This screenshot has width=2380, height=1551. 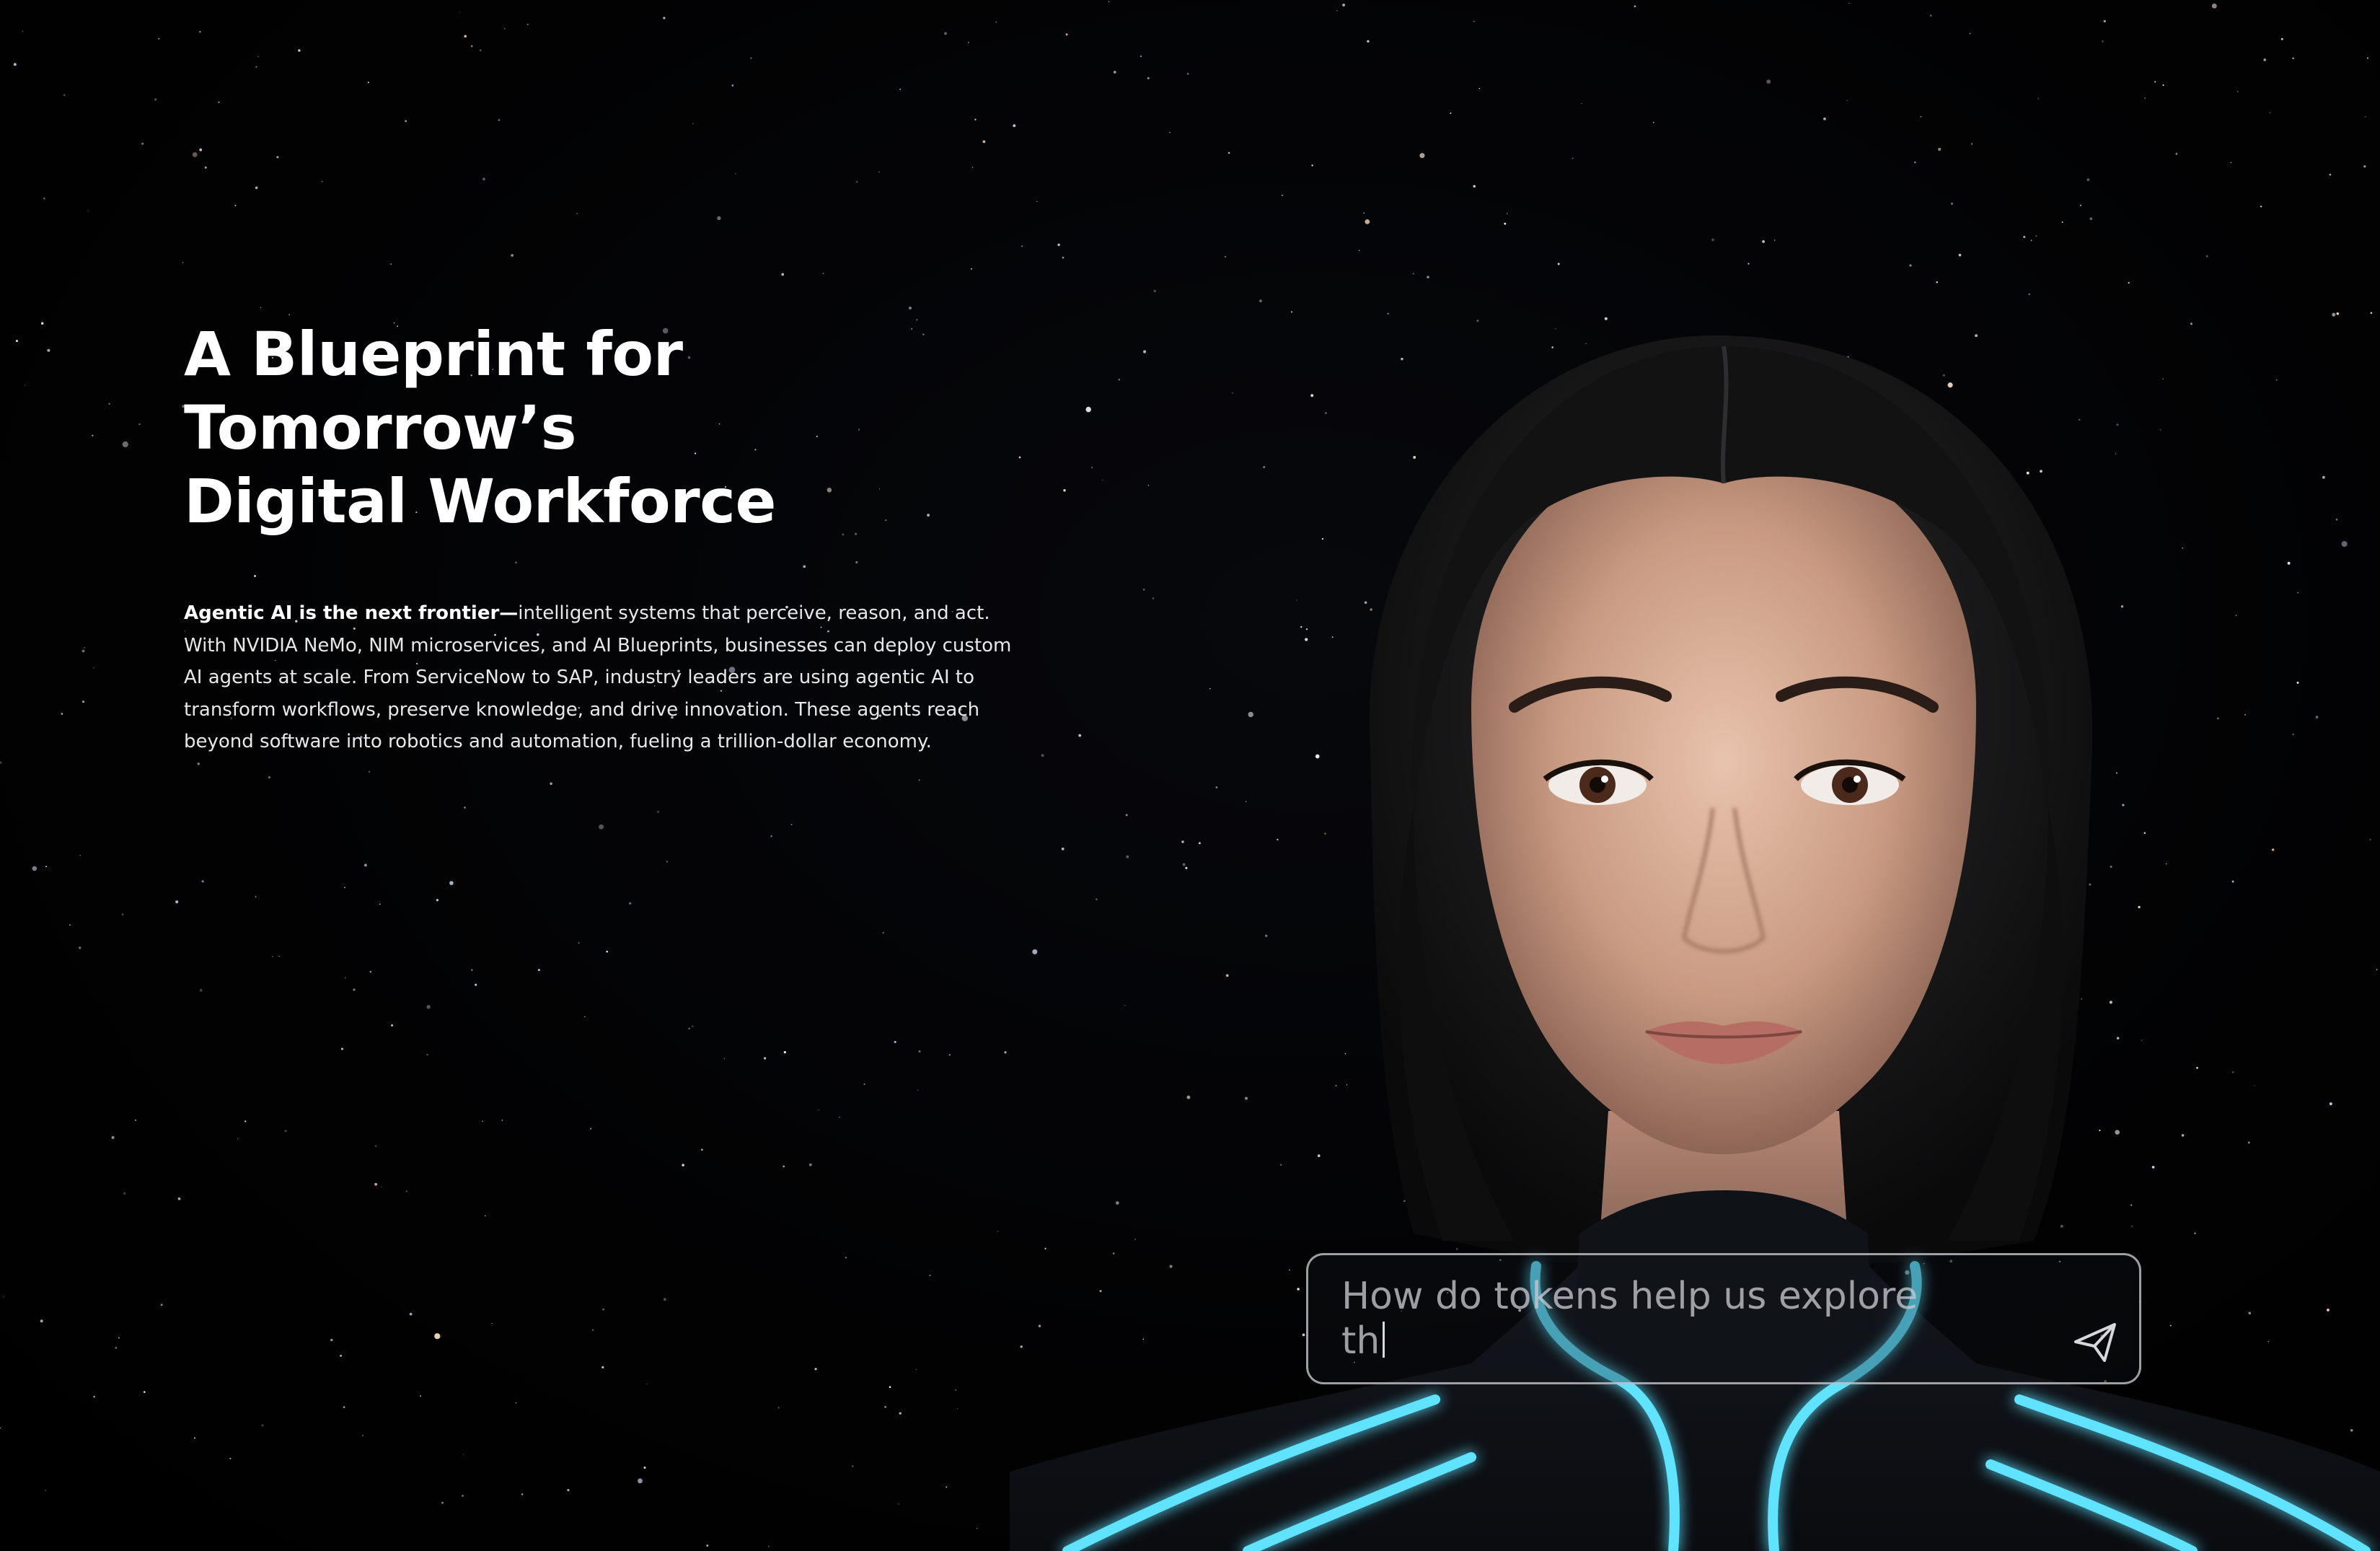 What do you see at coordinates (433, 391) in the screenshot?
I see `headline-line-1: A Blueprint for Tomorrow’s` at bounding box center [433, 391].